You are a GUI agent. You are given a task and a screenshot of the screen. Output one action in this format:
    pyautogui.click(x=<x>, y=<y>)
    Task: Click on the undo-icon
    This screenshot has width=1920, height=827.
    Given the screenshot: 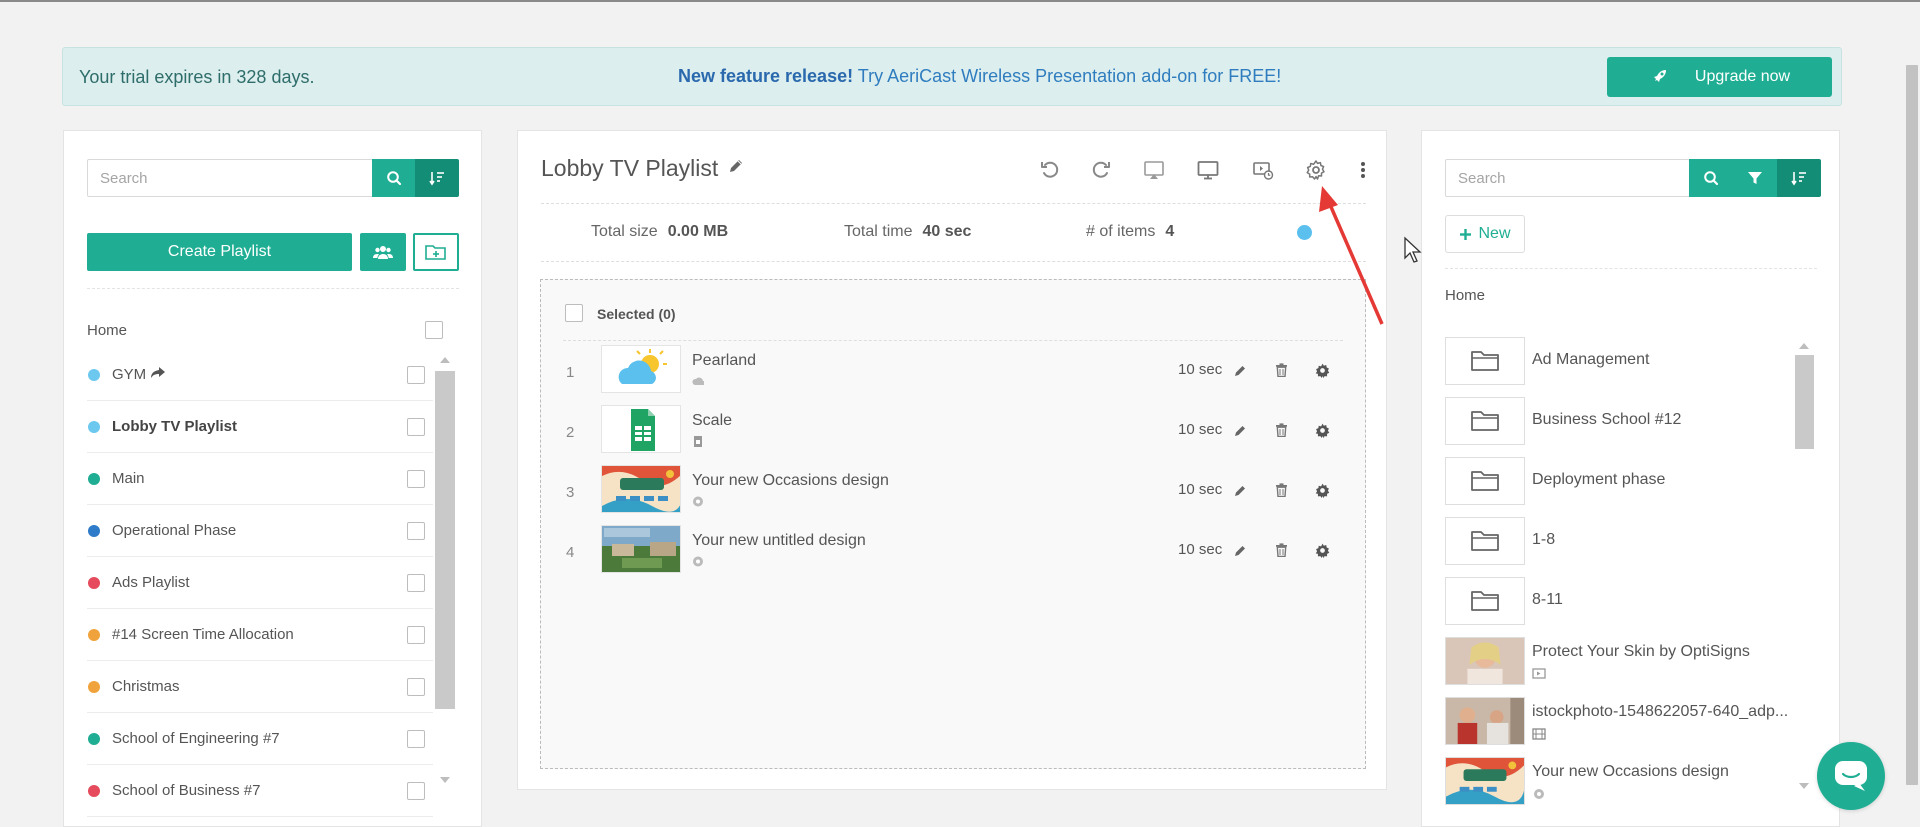 What is the action you would take?
    pyautogui.click(x=1050, y=169)
    